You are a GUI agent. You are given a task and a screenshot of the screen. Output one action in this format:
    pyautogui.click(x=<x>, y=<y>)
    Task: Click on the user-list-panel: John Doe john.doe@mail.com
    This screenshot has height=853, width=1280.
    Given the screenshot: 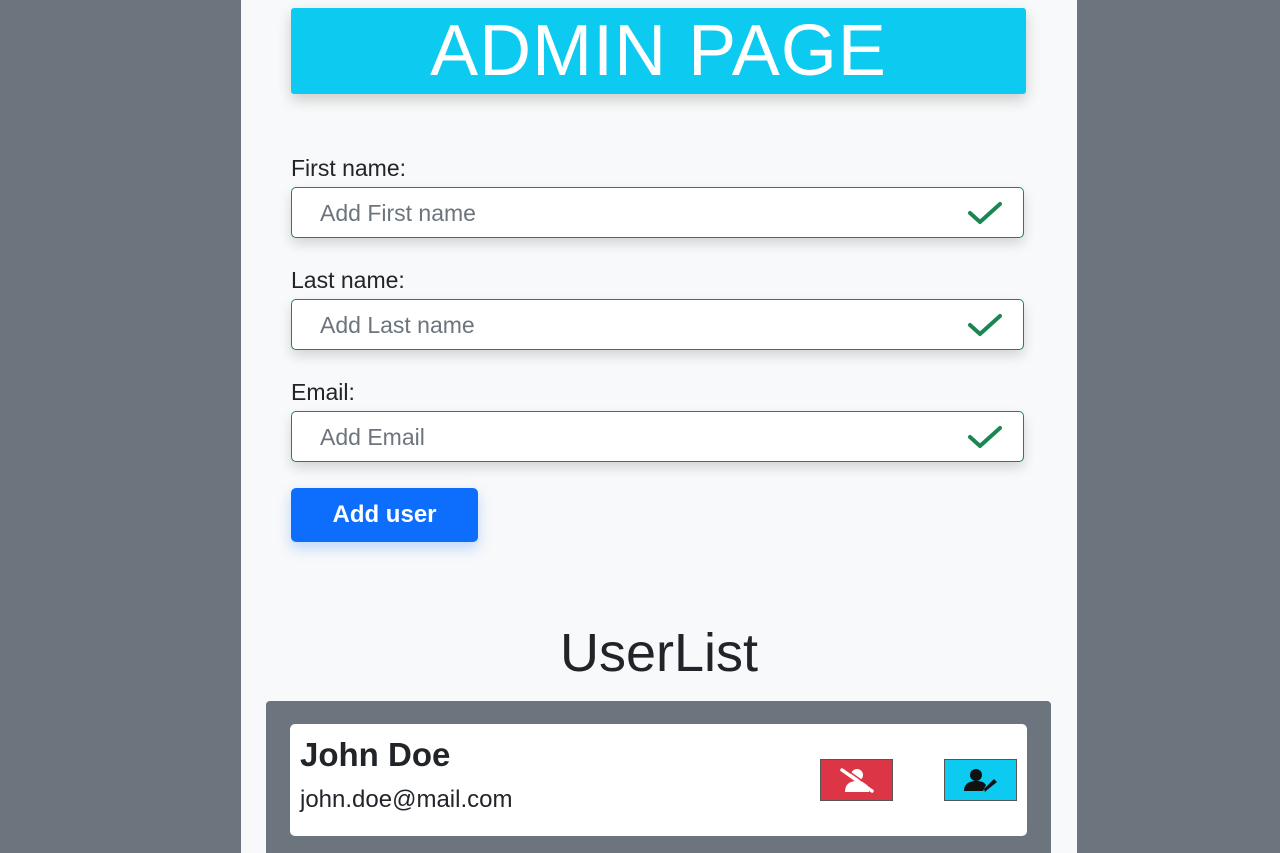 What is the action you would take?
    pyautogui.click(x=658, y=777)
    